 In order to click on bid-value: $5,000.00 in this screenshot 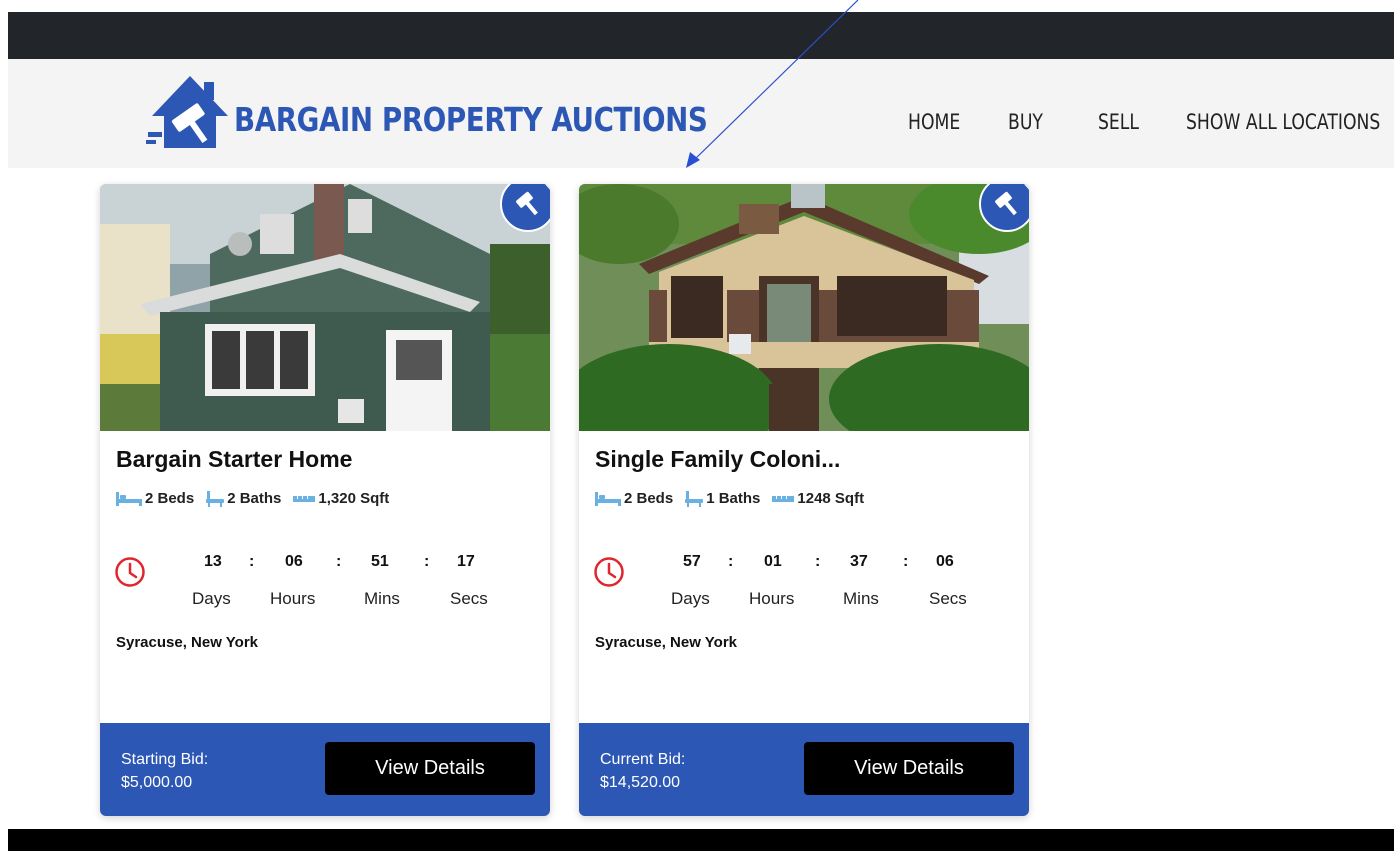, I will do `click(157, 782)`.